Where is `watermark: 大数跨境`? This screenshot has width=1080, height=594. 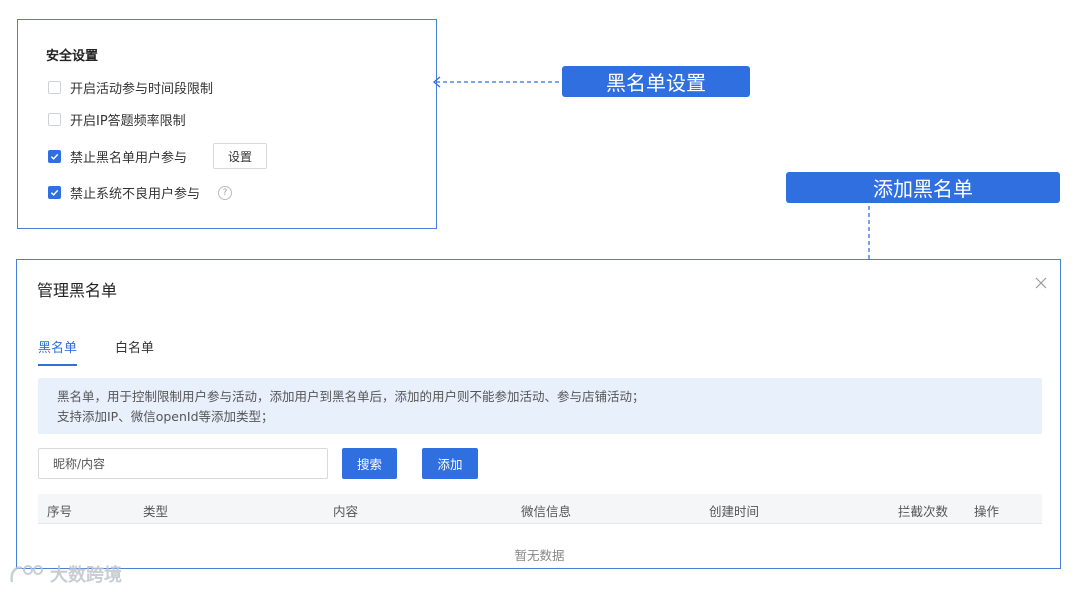
watermark: 大数跨境 is located at coordinates (65, 574).